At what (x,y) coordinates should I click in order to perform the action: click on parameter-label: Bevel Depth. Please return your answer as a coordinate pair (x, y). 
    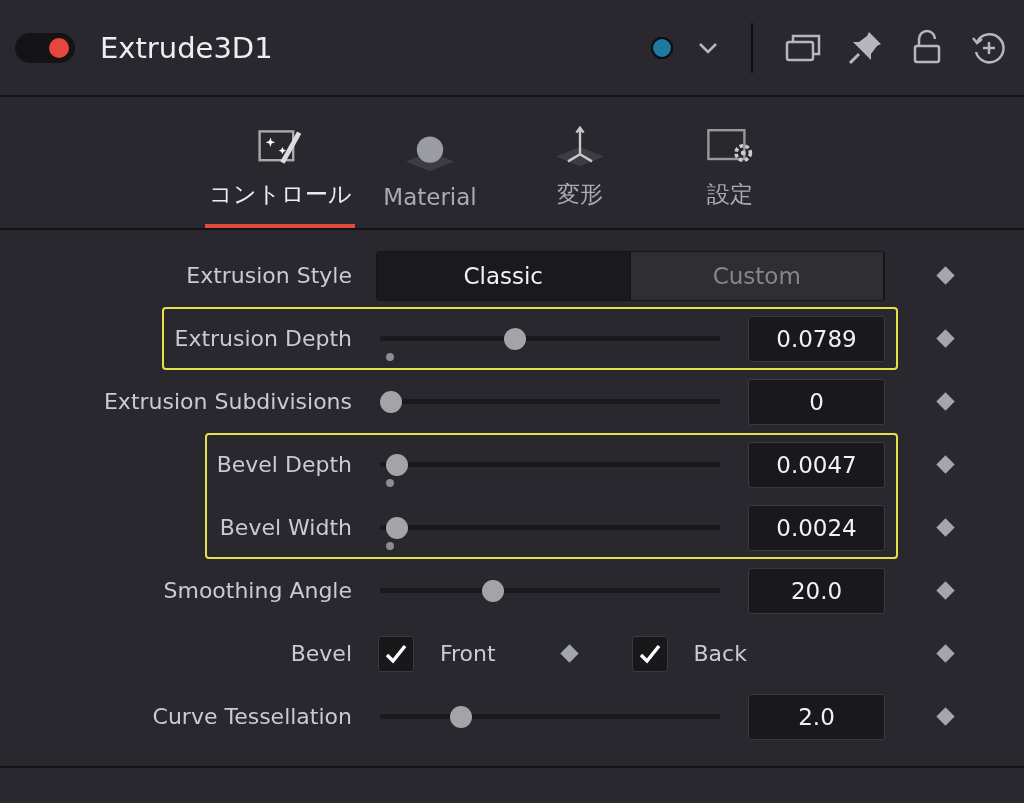
    Looking at the image, I should click on (284, 465).